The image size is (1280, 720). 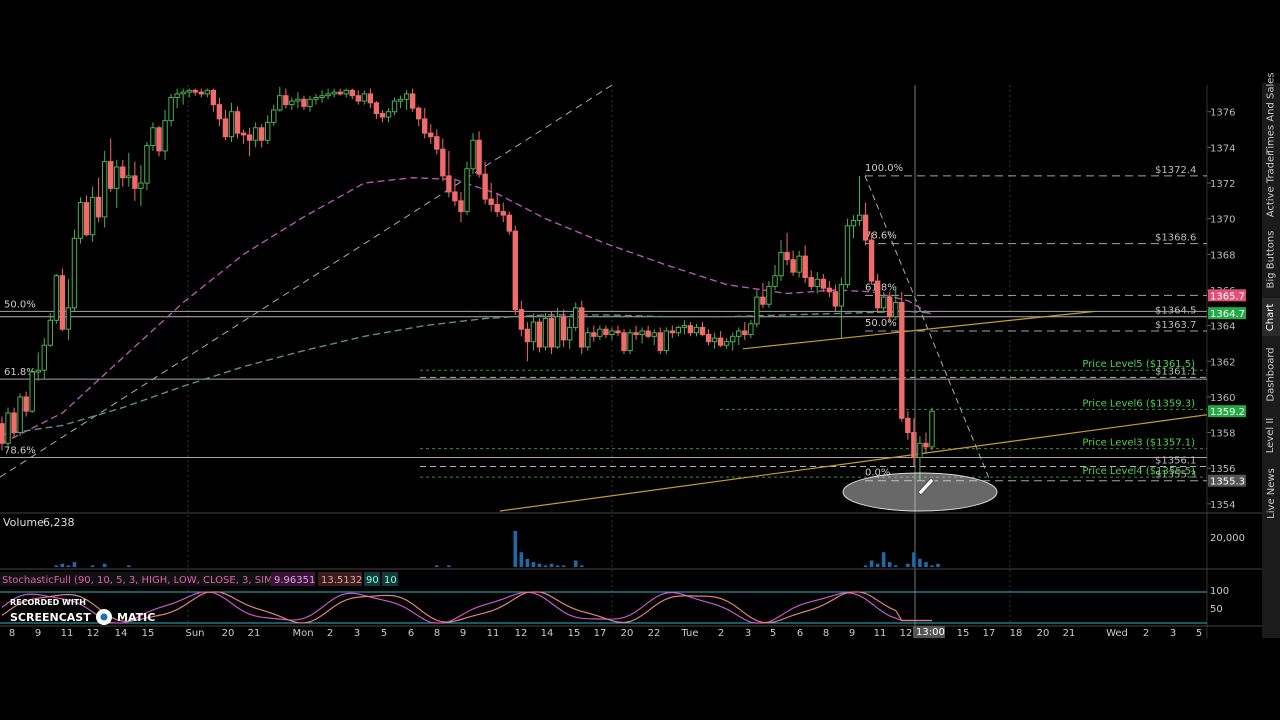 I want to click on tab-live-news: Live News, so click(x=1271, y=493).